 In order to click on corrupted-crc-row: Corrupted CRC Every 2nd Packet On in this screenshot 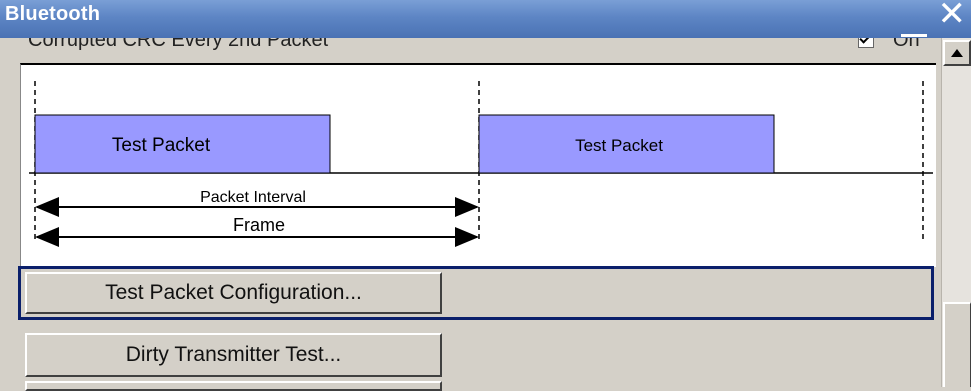, I will do `click(470, 49)`.